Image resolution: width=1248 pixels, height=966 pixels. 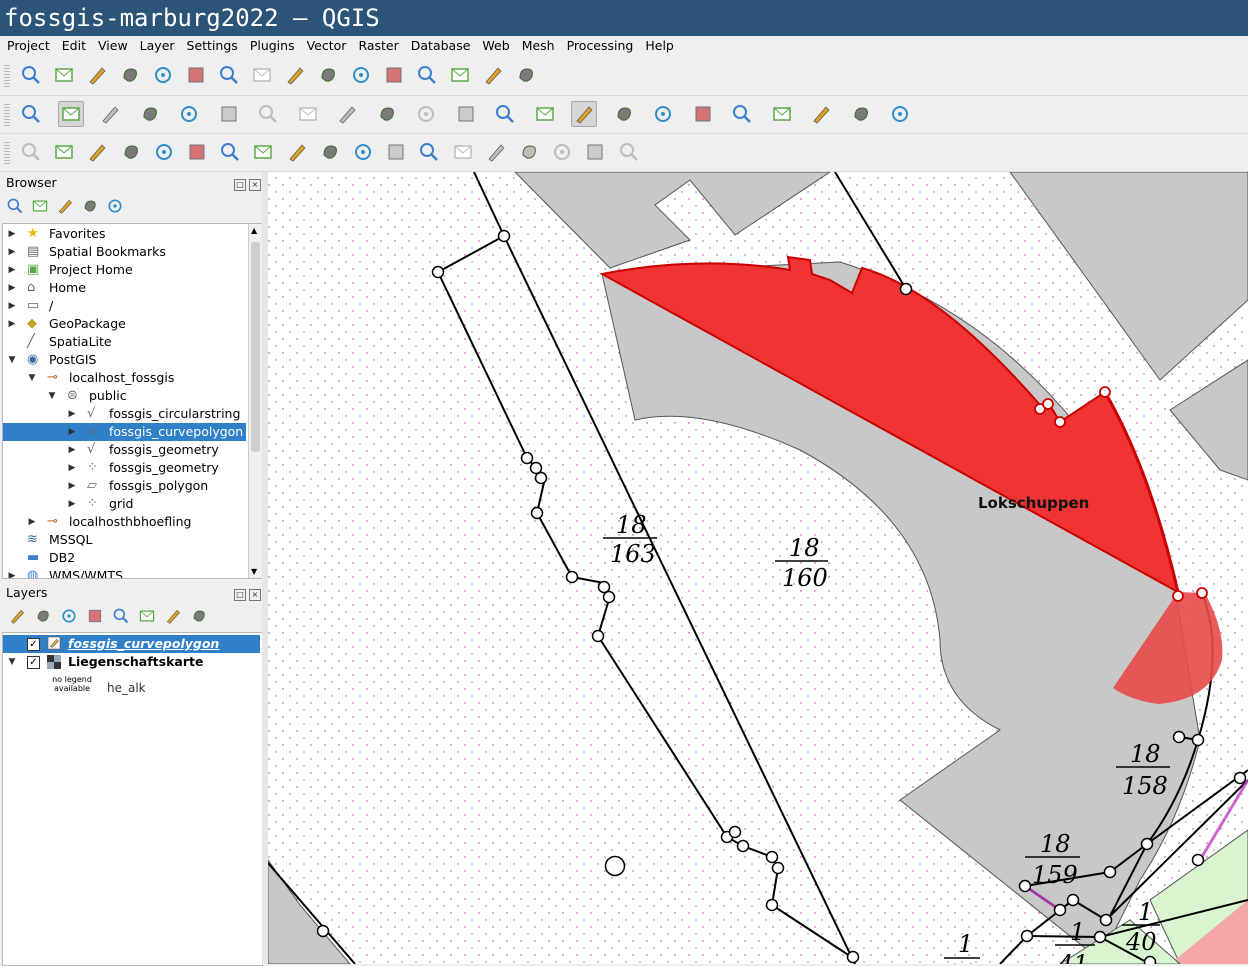 What do you see at coordinates (43, 616) in the screenshot?
I see `add-group-icon` at bounding box center [43, 616].